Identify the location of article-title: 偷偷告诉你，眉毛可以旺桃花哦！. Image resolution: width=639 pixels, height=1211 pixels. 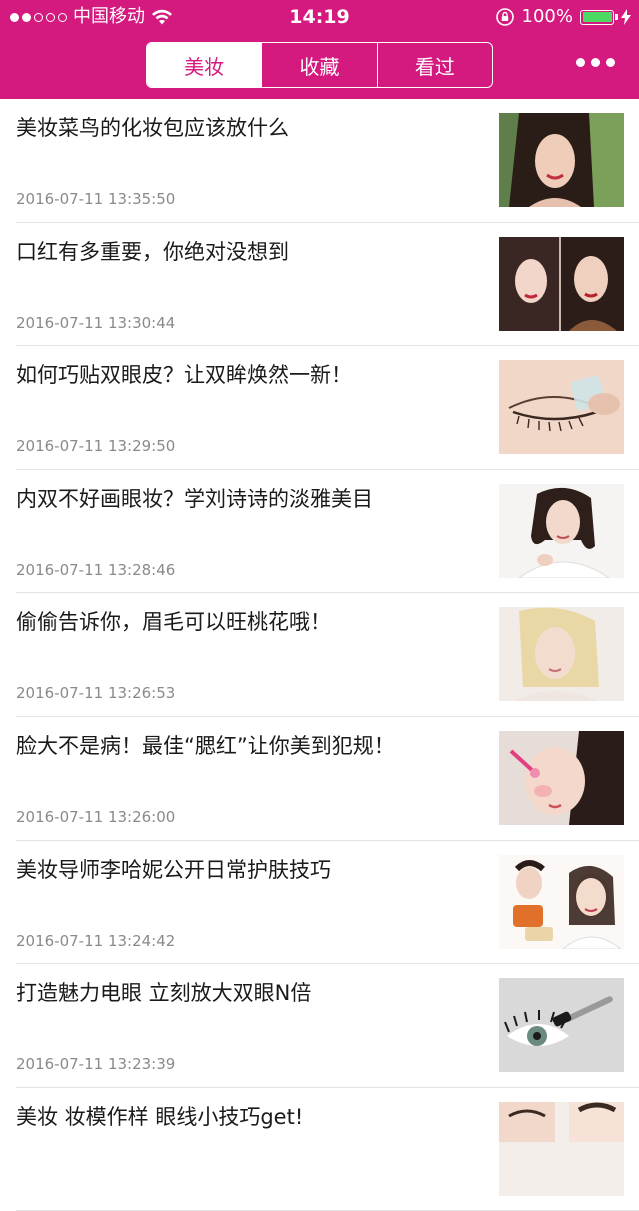
(173, 622).